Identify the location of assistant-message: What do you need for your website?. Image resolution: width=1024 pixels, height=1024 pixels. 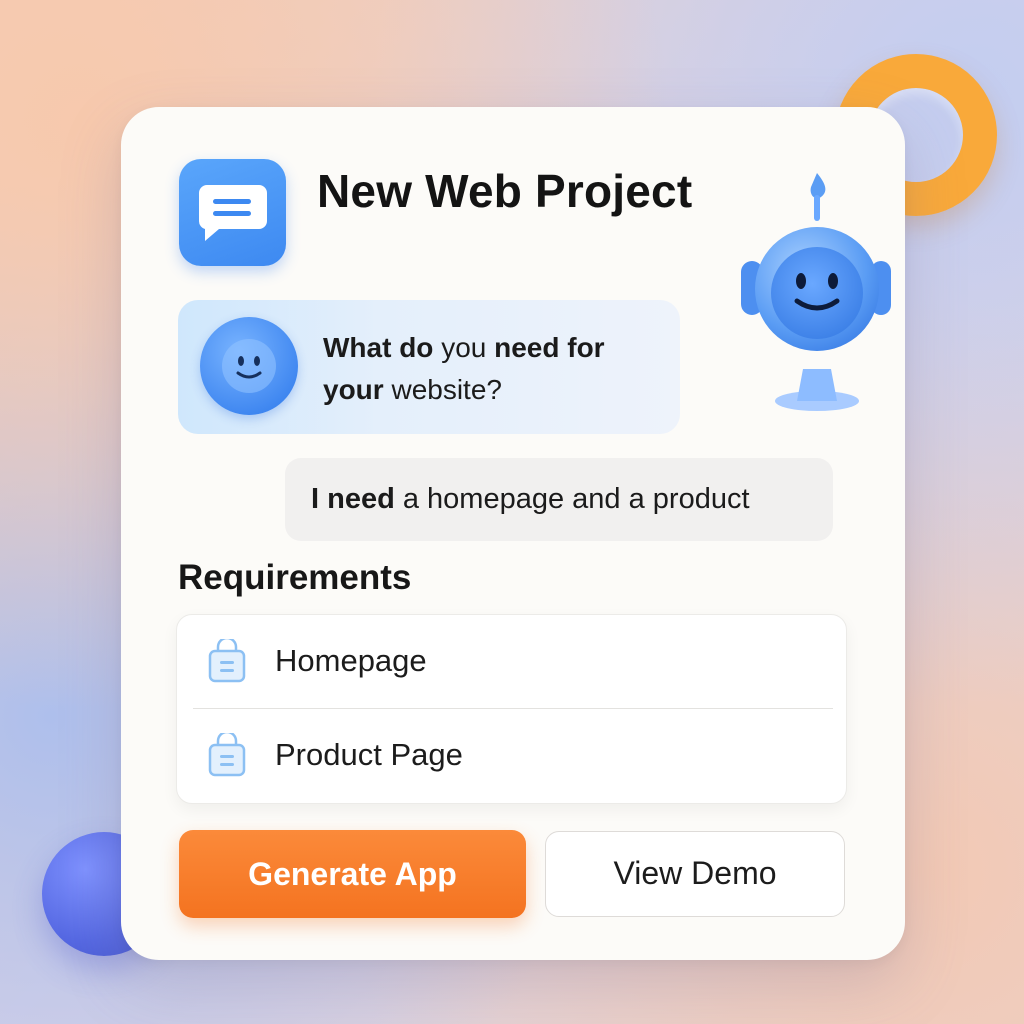
(429, 367).